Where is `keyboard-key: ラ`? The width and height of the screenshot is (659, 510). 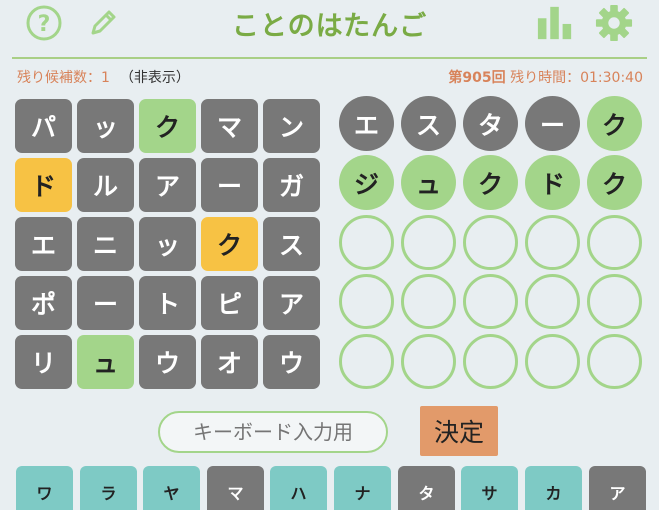 keyboard-key: ラ is located at coordinates (108, 488).